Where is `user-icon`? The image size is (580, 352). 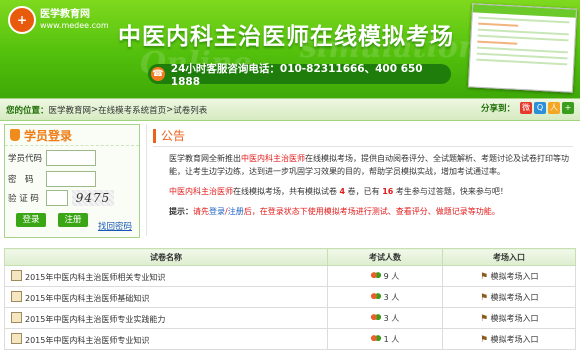 user-icon is located at coordinates (15, 135).